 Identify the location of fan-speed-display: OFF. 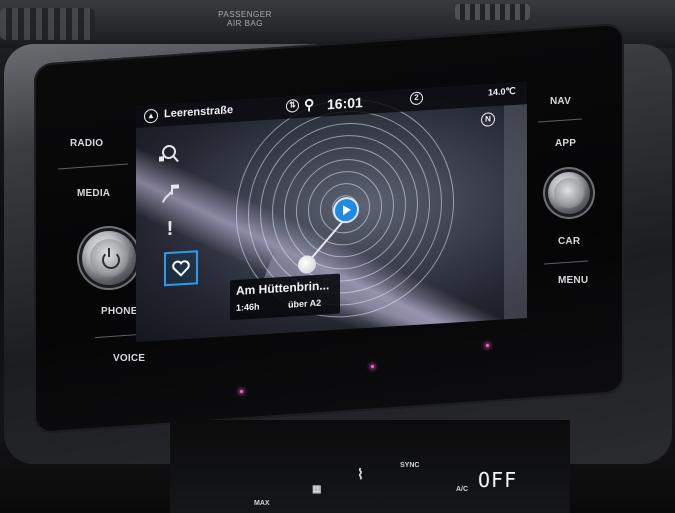
(498, 480).